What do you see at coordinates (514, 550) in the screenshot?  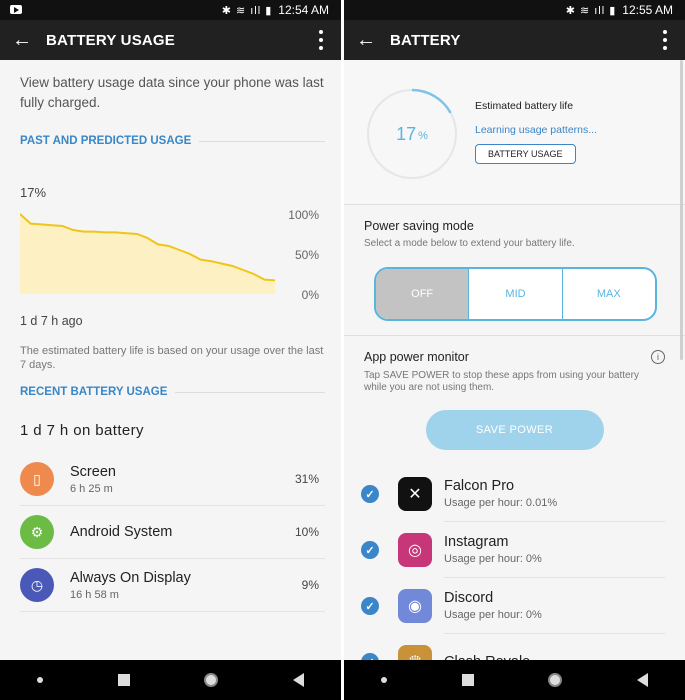 I see `list-item: ✓ ◎ Instagram Usage per hour: 0%` at bounding box center [514, 550].